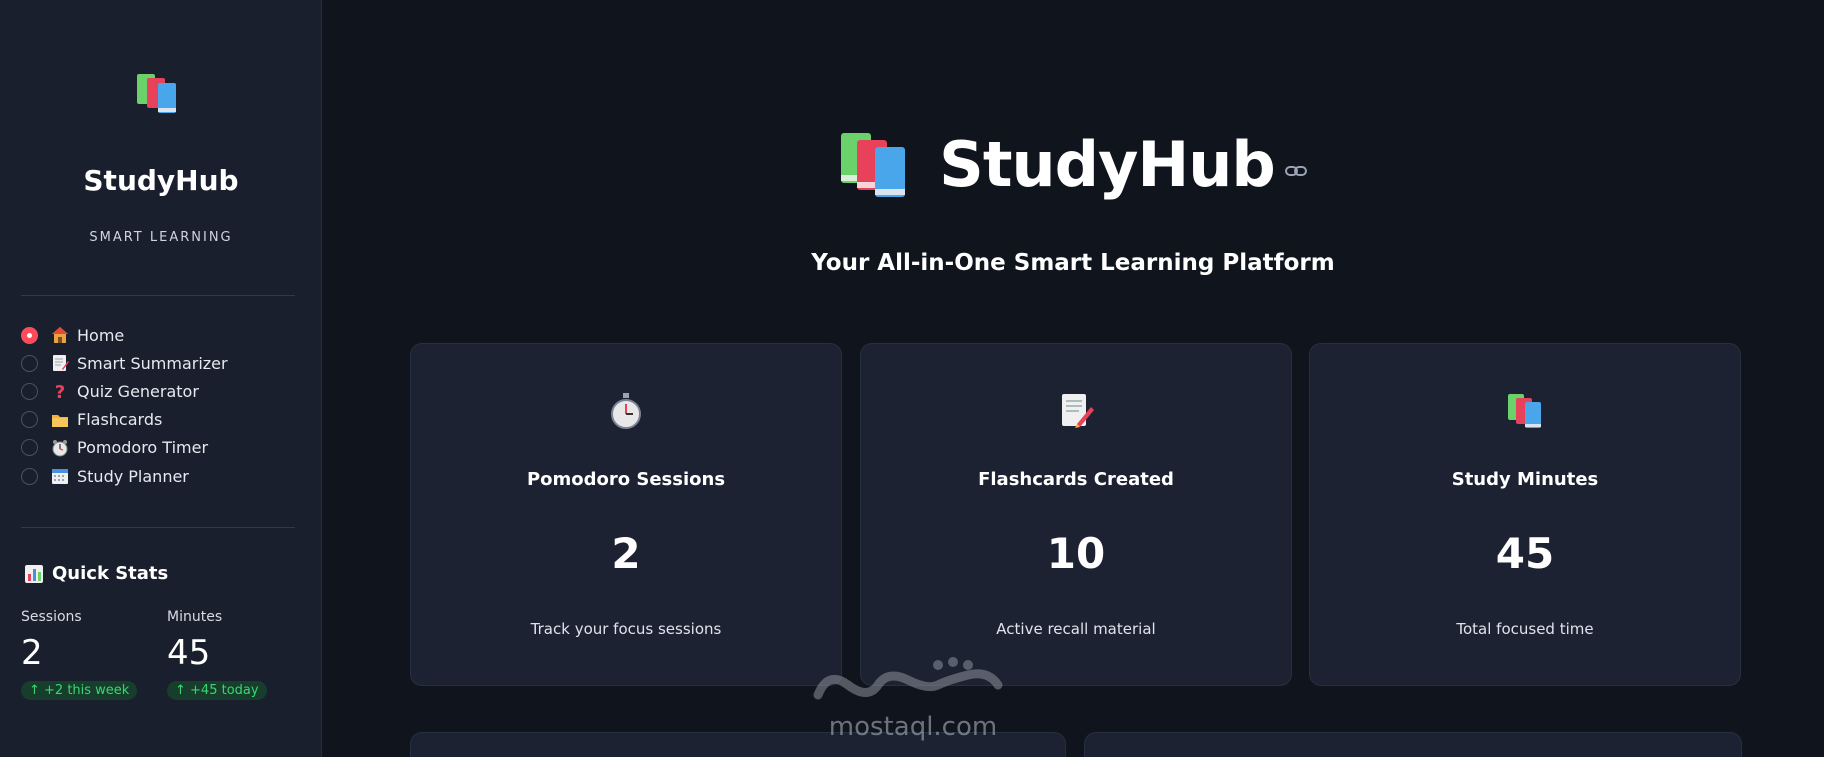 The image size is (1824, 757). I want to click on bar-chart-icon, so click(34, 573).